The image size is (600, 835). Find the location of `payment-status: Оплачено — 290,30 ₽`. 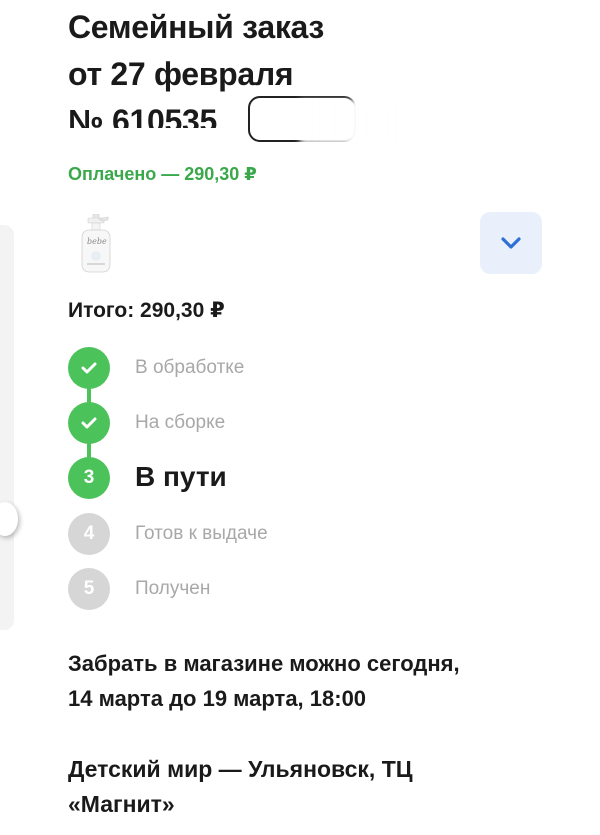

payment-status: Оплачено — 290,30 ₽ is located at coordinates (162, 174).